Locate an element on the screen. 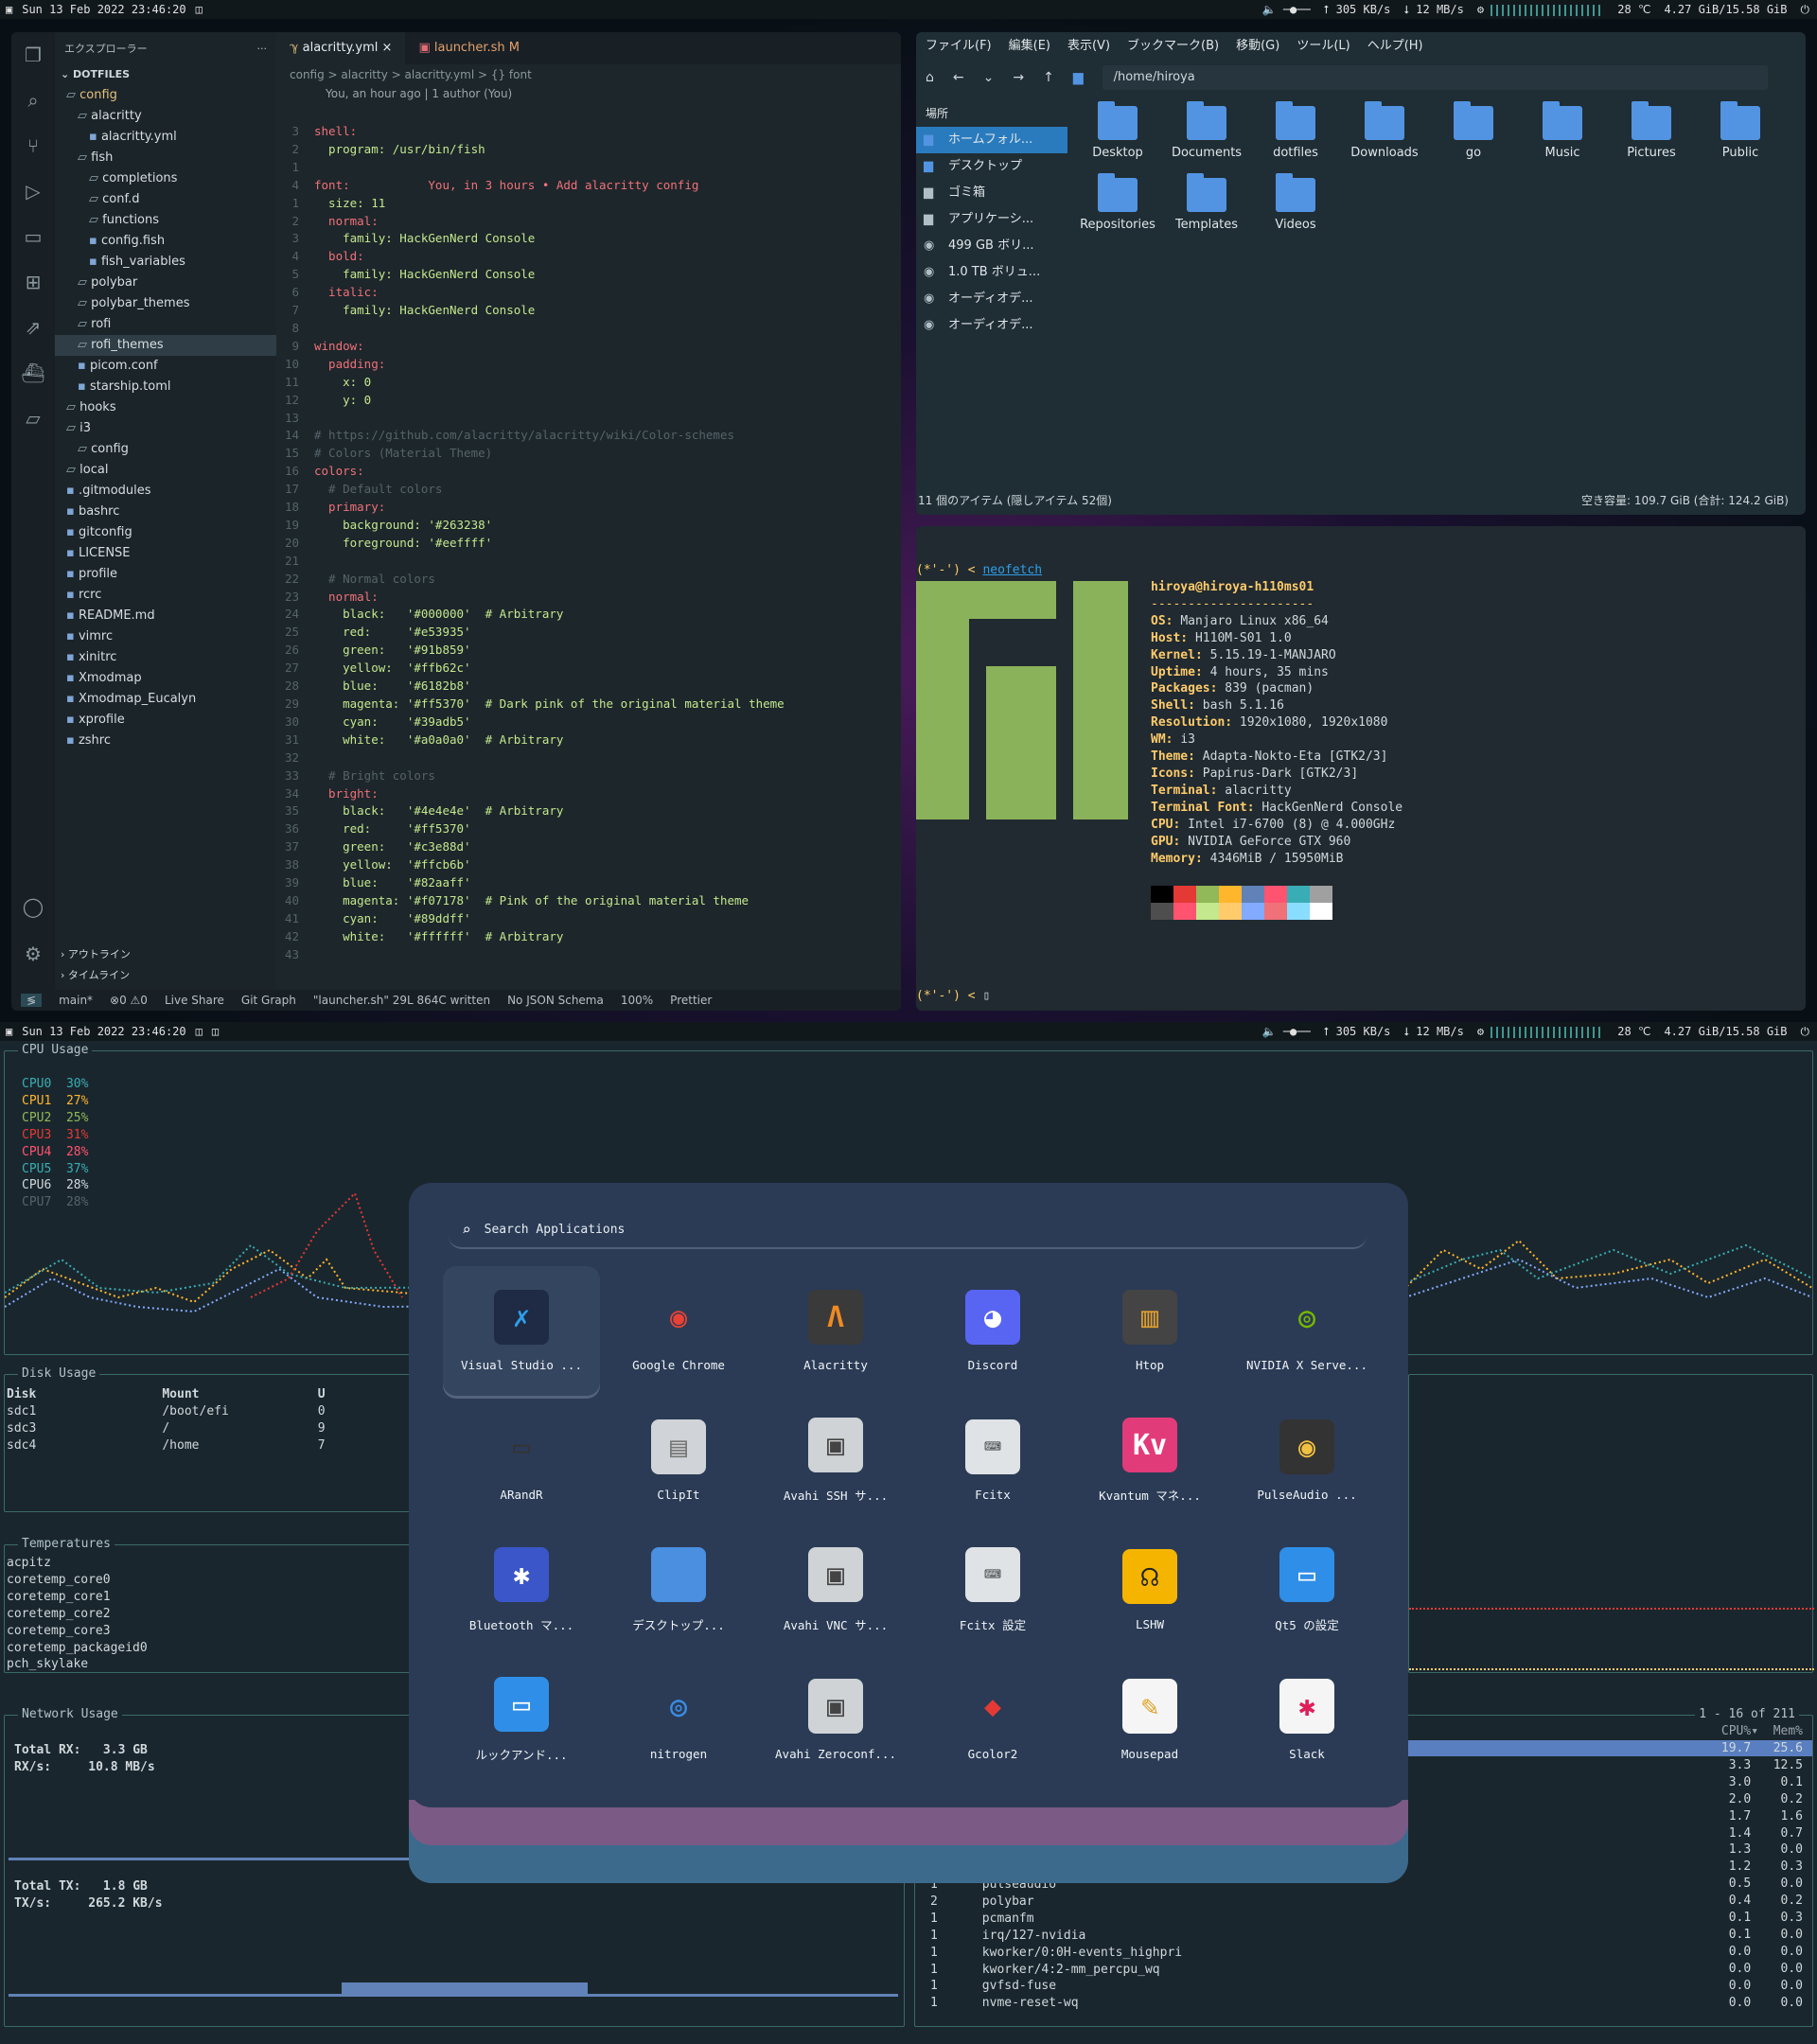  folder-item: Pictures is located at coordinates (1651, 139).